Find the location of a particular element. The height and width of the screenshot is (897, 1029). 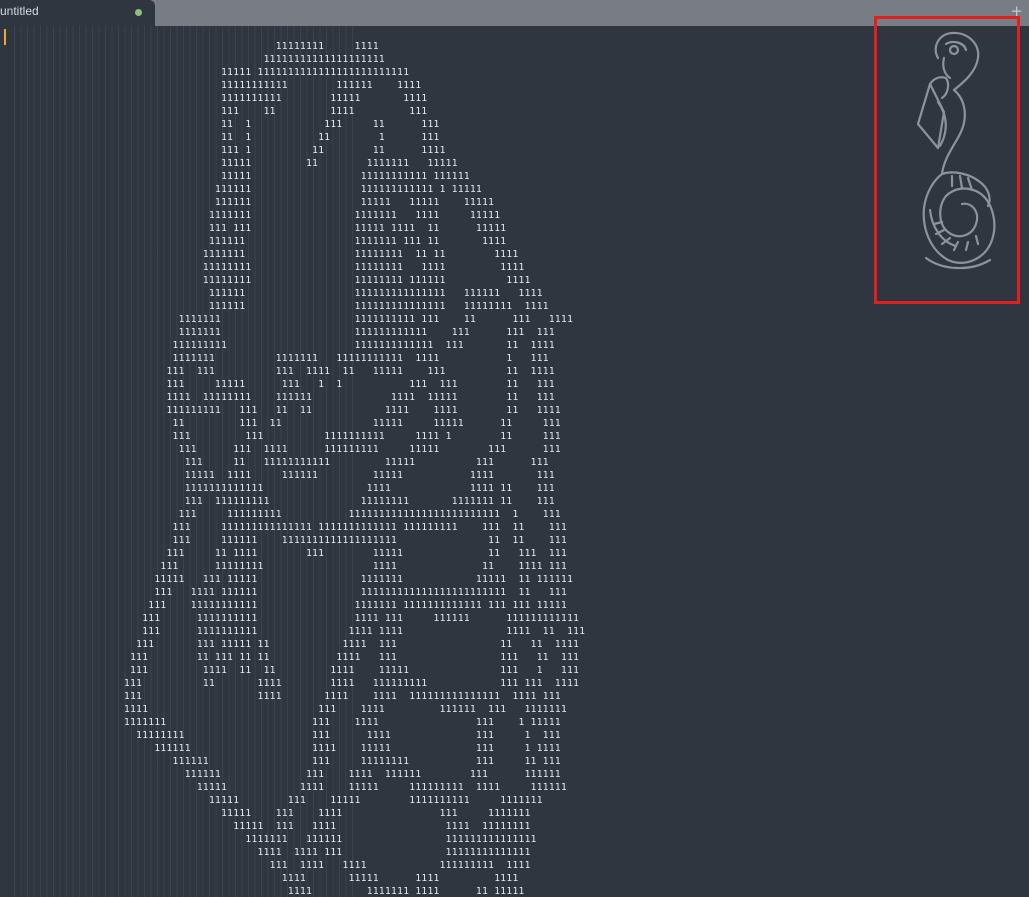

text-cursor is located at coordinates (5, 37).